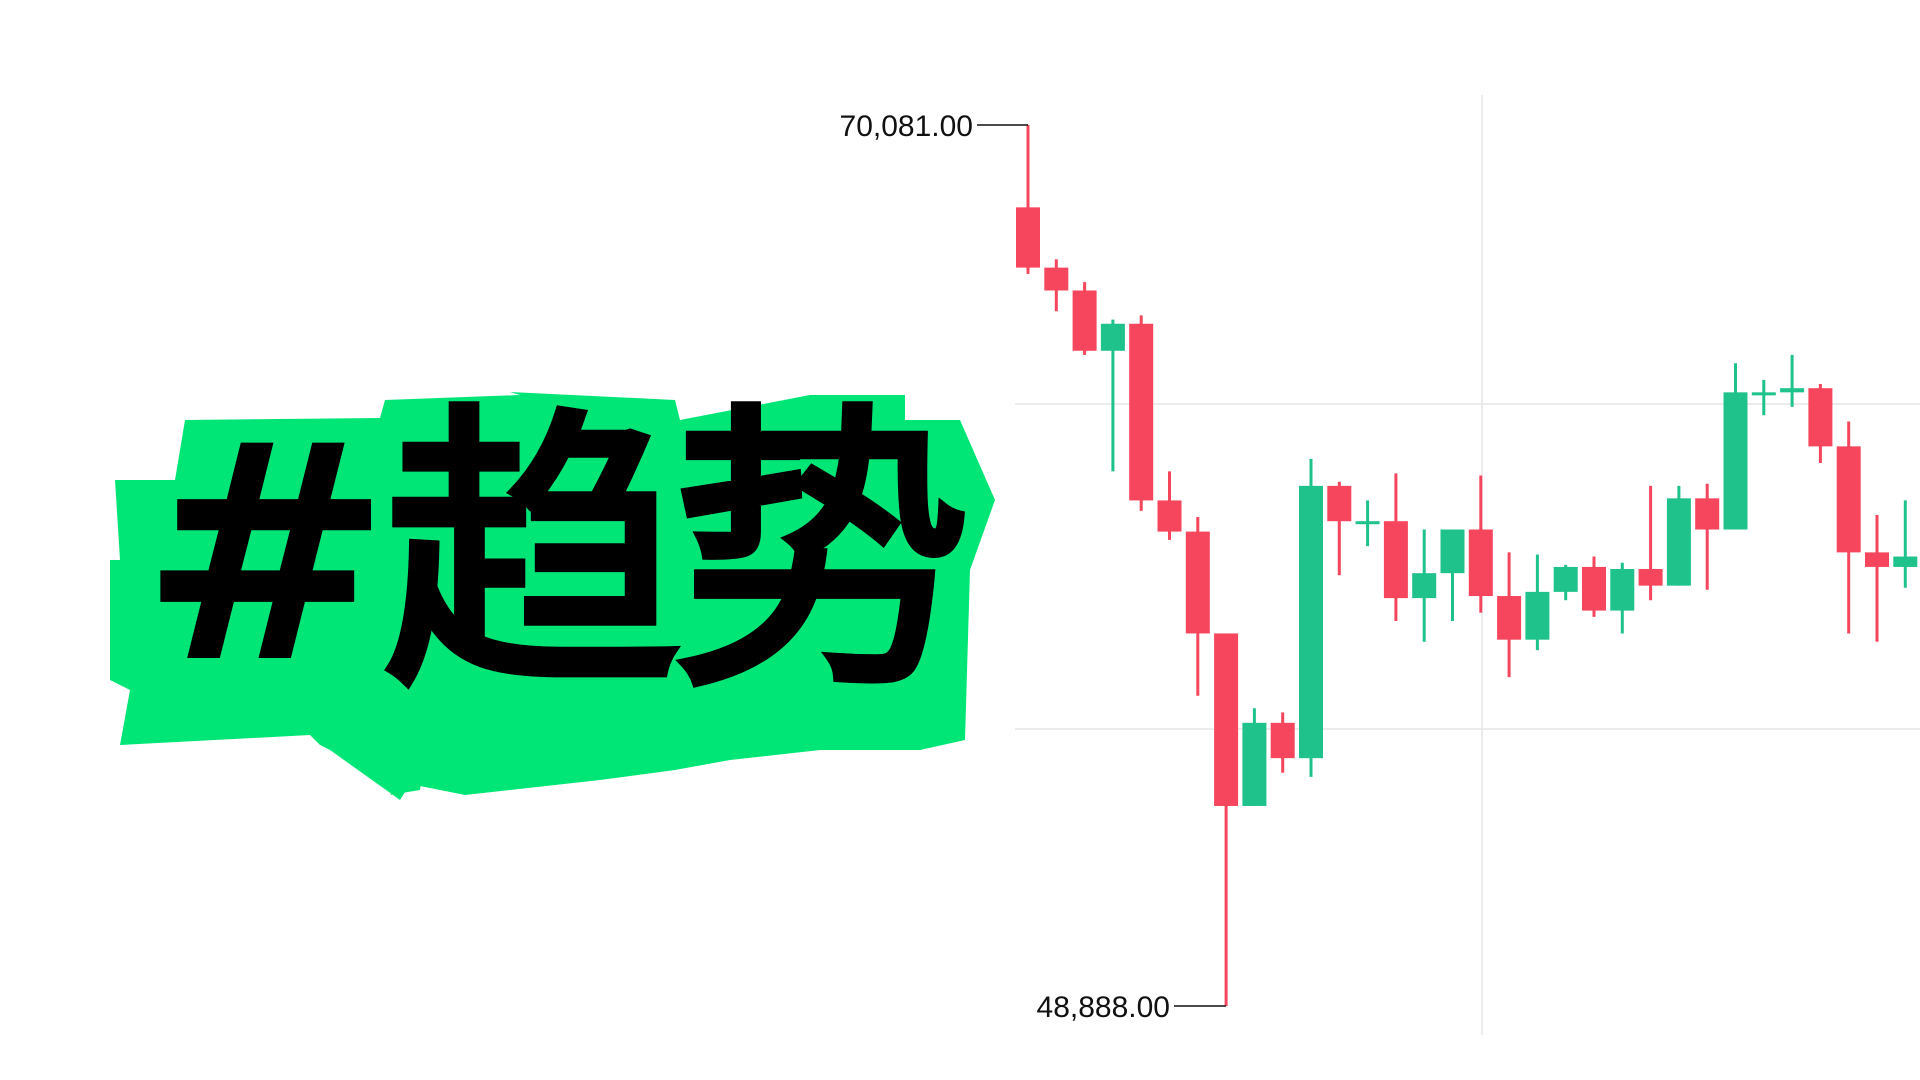 Image resolution: width=1920 pixels, height=1080 pixels. I want to click on high-price-marker: 70,081.00, so click(934, 126).